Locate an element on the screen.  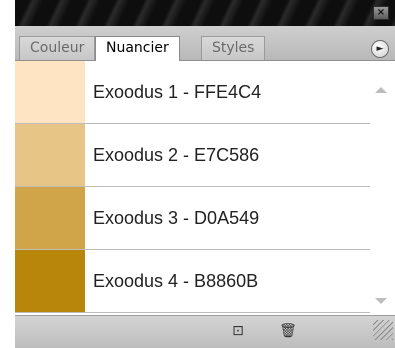
close-icon: × is located at coordinates (381, 13).